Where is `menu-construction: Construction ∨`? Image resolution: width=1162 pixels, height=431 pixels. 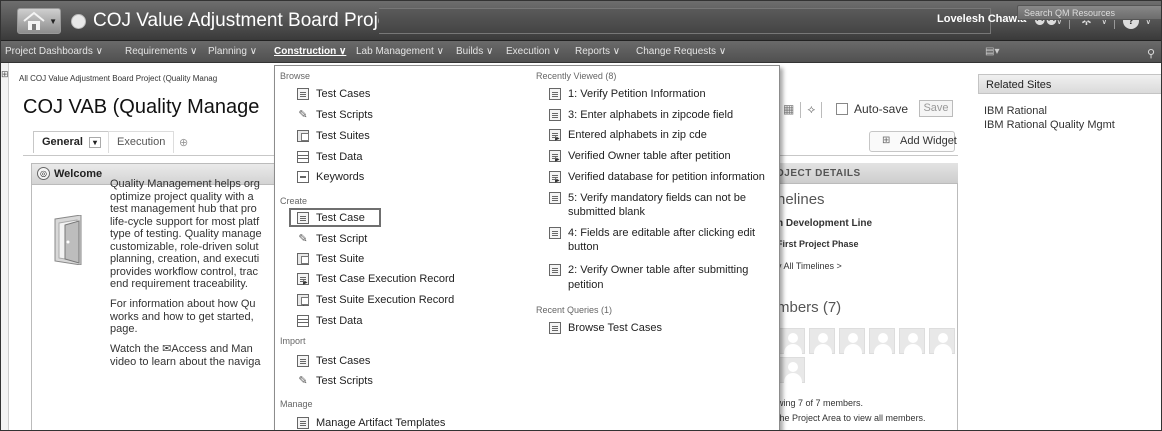 menu-construction: Construction ∨ is located at coordinates (310, 51).